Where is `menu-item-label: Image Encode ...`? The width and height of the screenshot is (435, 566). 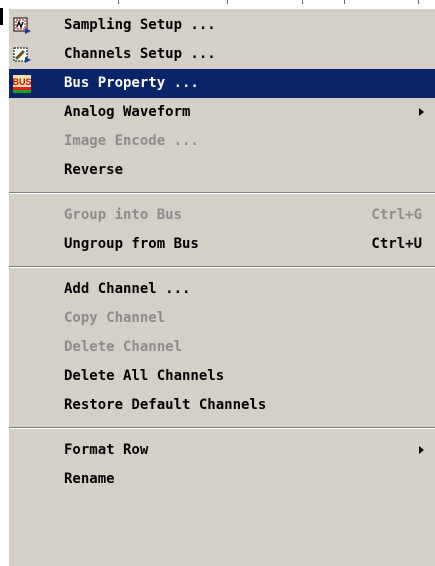 menu-item-label: Image Encode ... is located at coordinates (131, 141).